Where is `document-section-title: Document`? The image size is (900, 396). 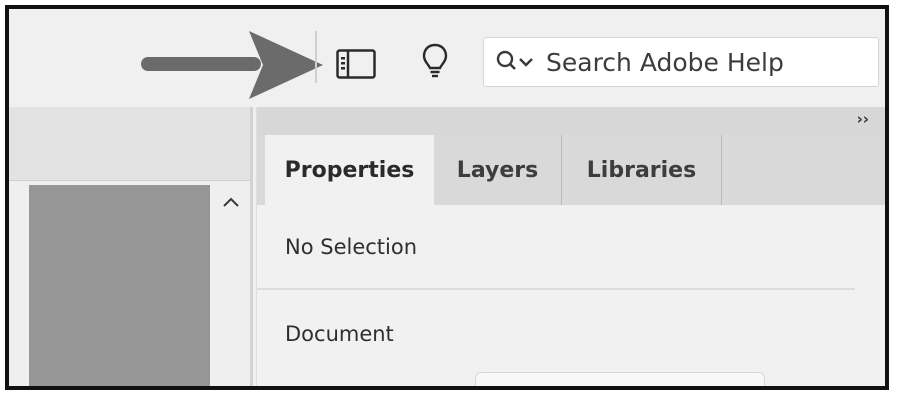 document-section-title: Document is located at coordinates (339, 334).